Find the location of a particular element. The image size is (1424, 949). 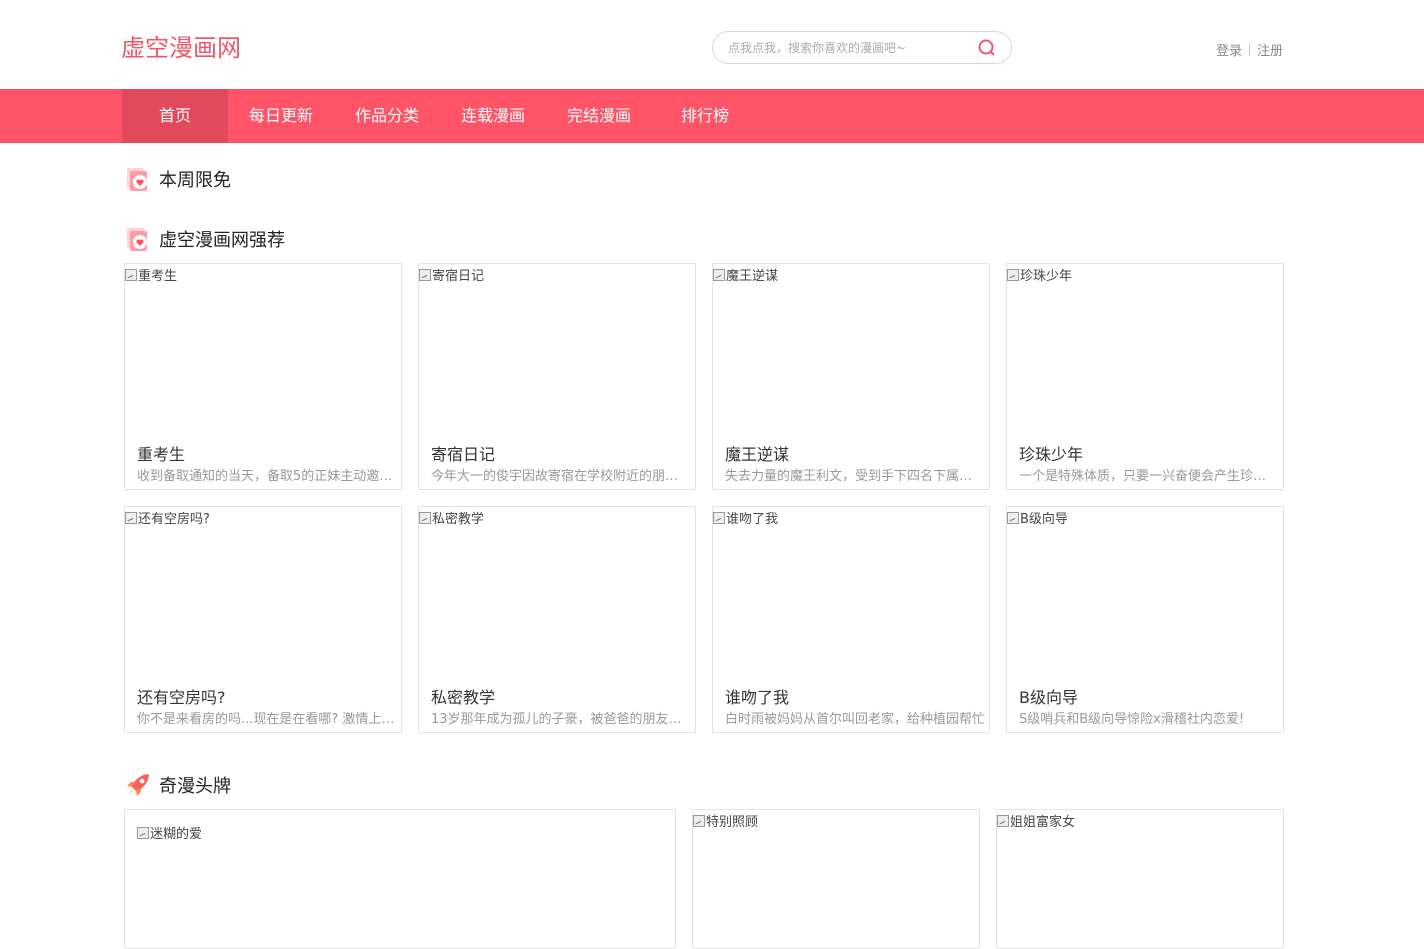

cover-image: 珍珠少年 is located at coordinates (1039, 274).